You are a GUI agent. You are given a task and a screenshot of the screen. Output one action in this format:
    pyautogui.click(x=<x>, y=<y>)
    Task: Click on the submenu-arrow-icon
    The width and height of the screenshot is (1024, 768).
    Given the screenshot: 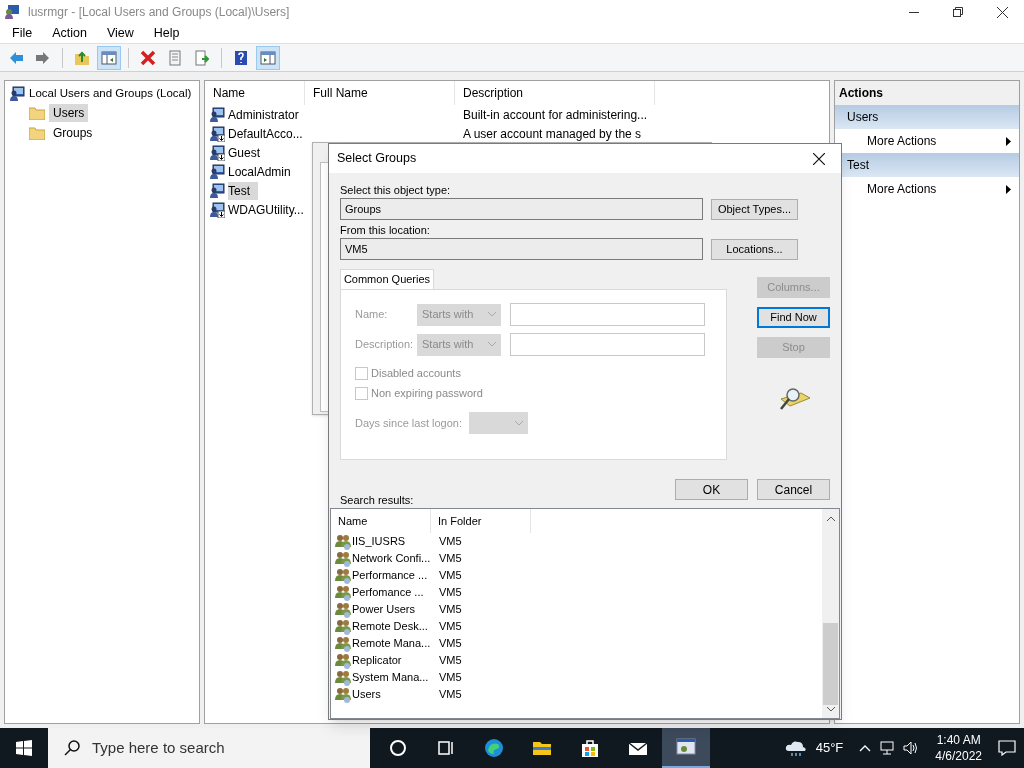 What is the action you would take?
    pyautogui.click(x=1008, y=141)
    